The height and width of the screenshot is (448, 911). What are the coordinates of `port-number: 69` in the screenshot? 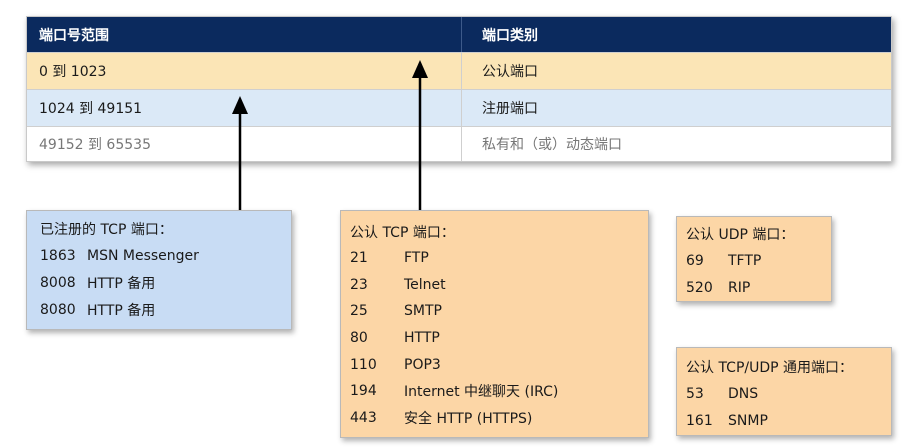 It's located at (695, 260).